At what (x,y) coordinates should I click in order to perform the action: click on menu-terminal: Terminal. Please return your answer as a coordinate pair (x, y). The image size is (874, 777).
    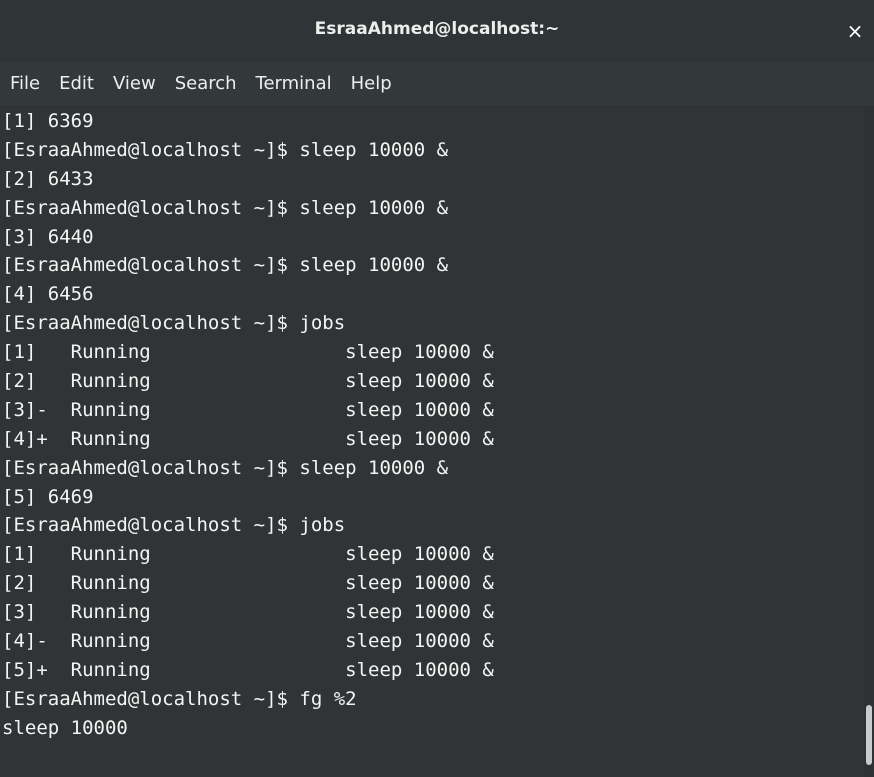
    Looking at the image, I should click on (294, 84).